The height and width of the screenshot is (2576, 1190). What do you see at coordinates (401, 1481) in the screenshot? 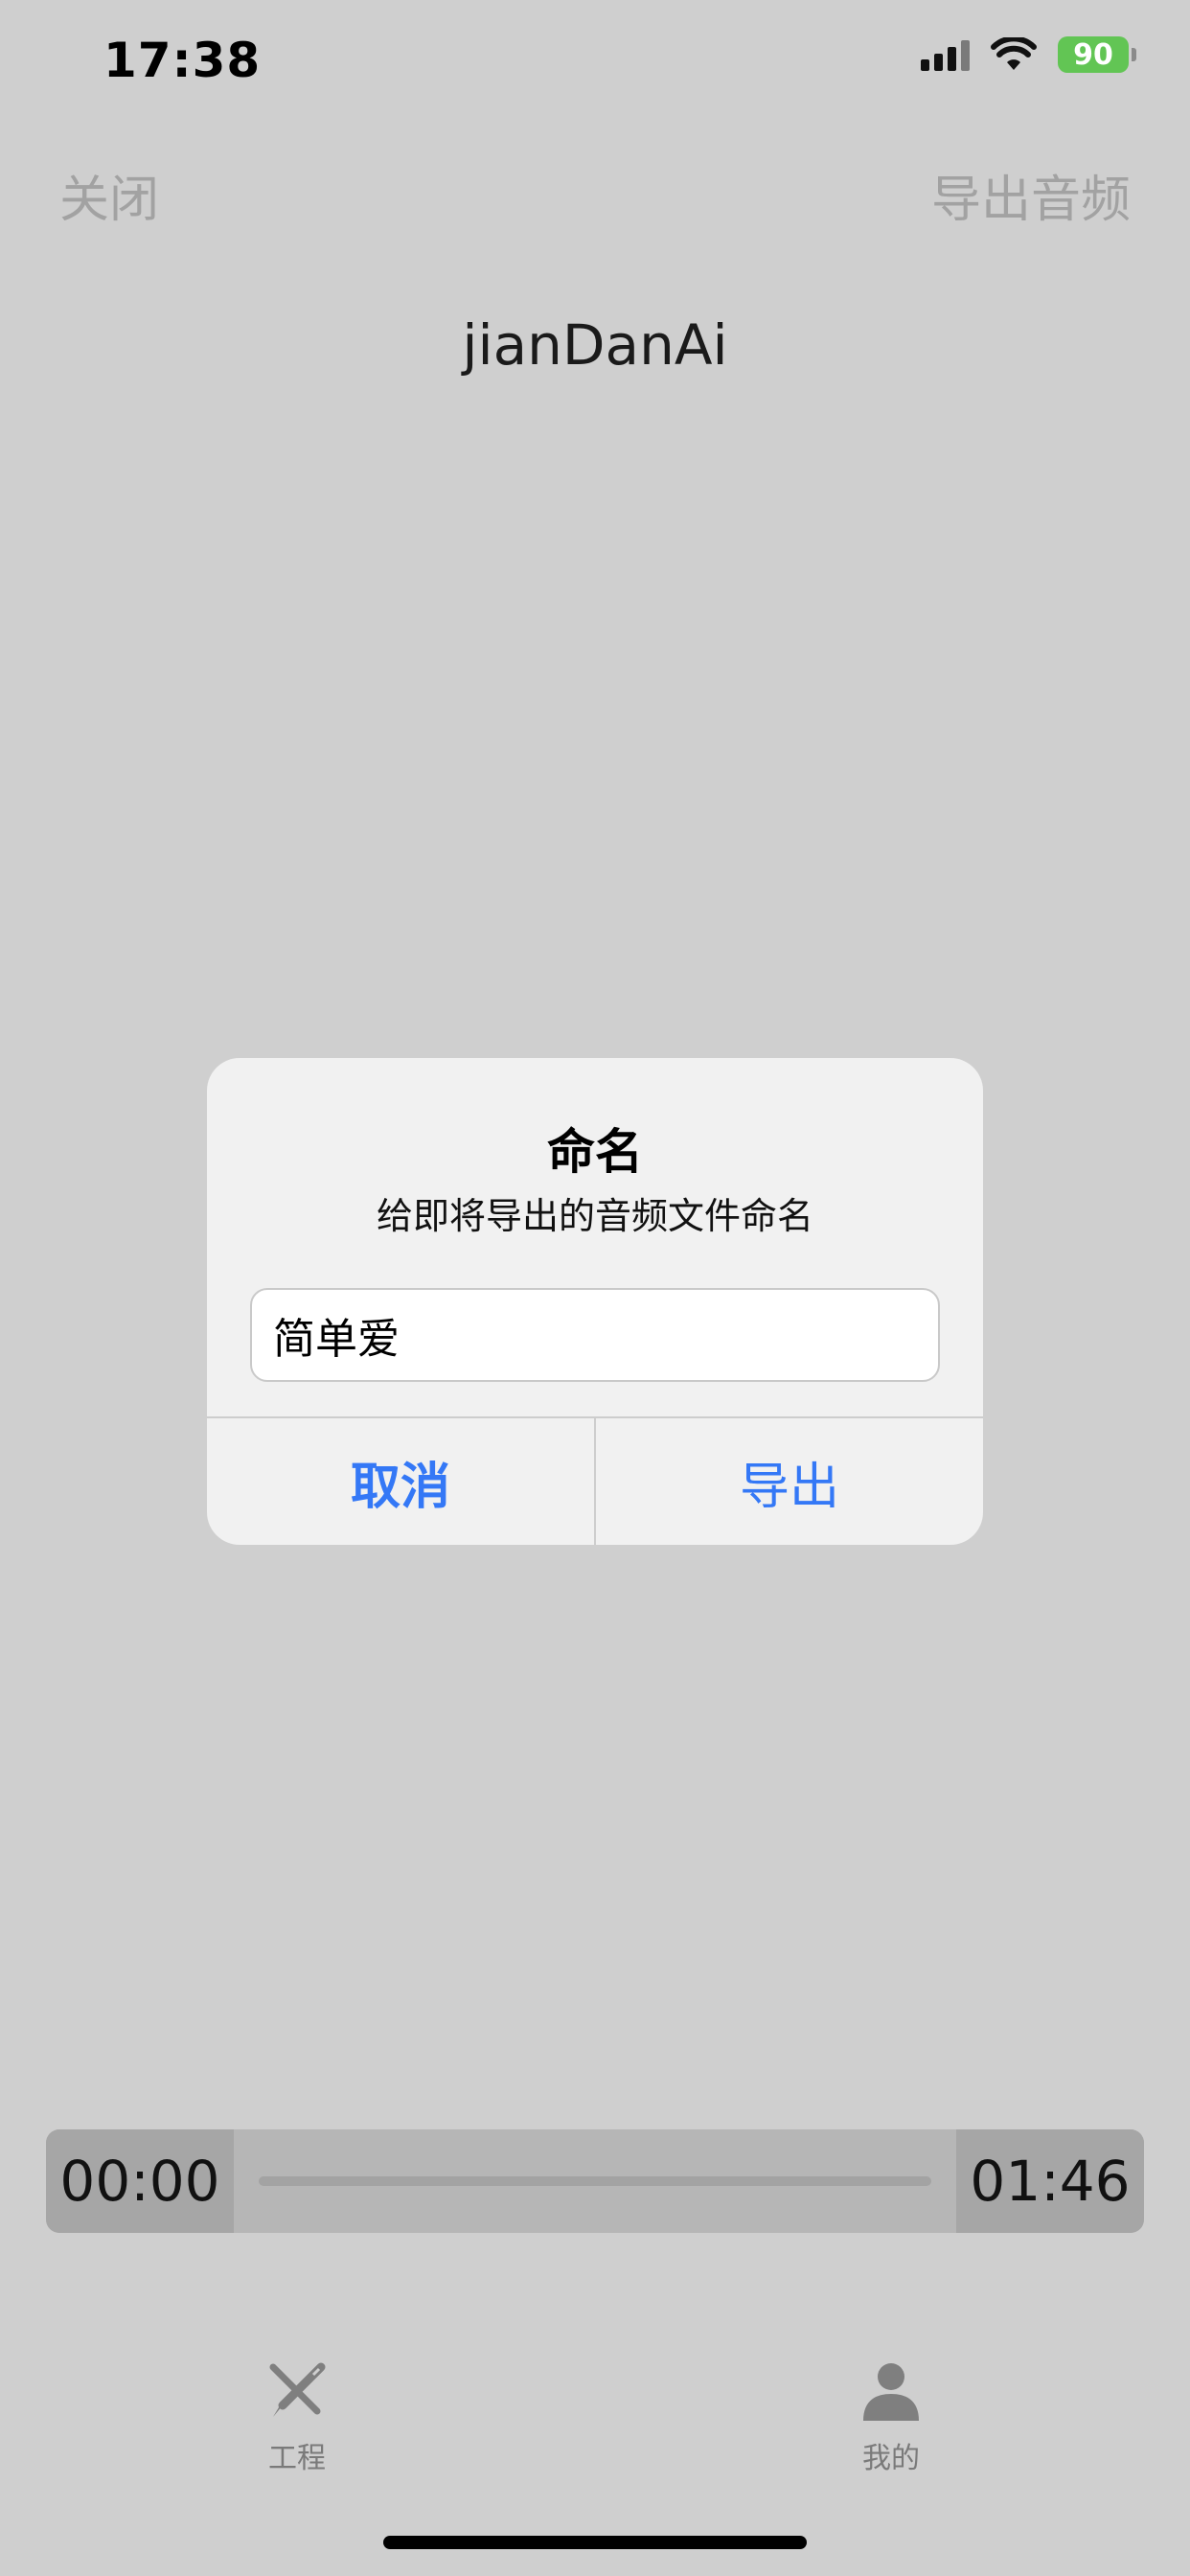
I see `cancel-button: 取消` at bounding box center [401, 1481].